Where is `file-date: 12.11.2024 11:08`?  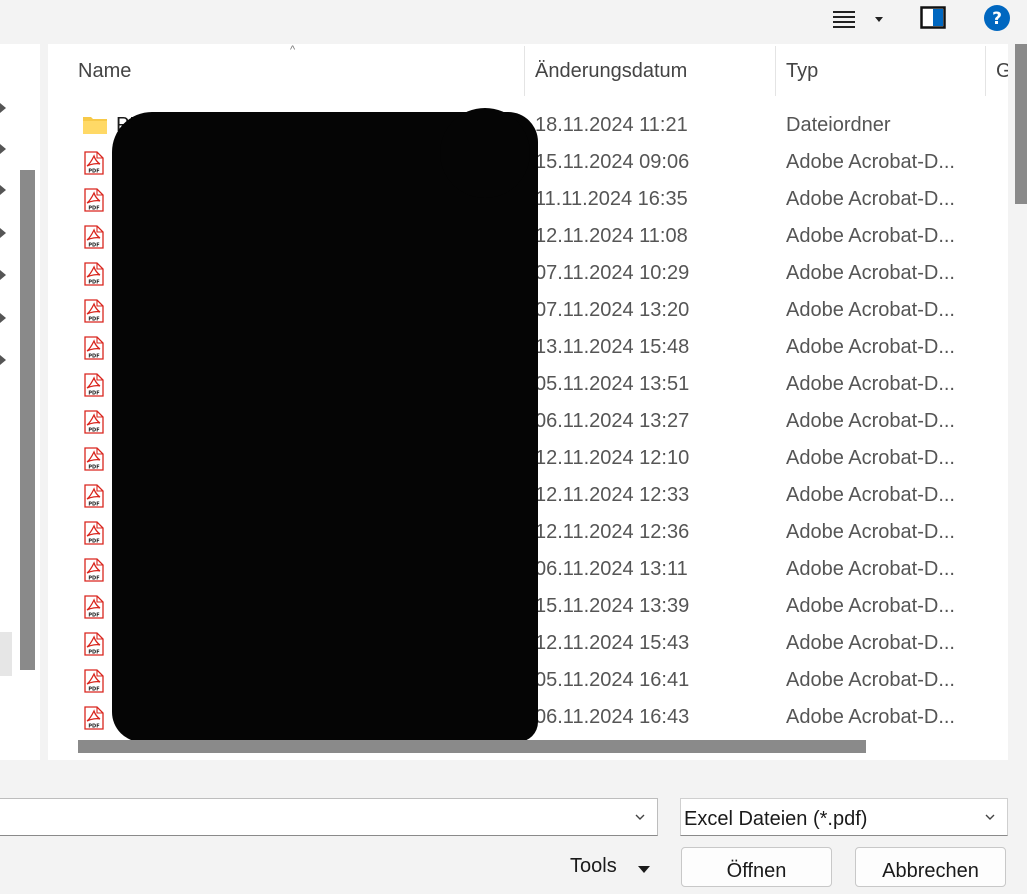 file-date: 12.11.2024 11:08 is located at coordinates (611, 236).